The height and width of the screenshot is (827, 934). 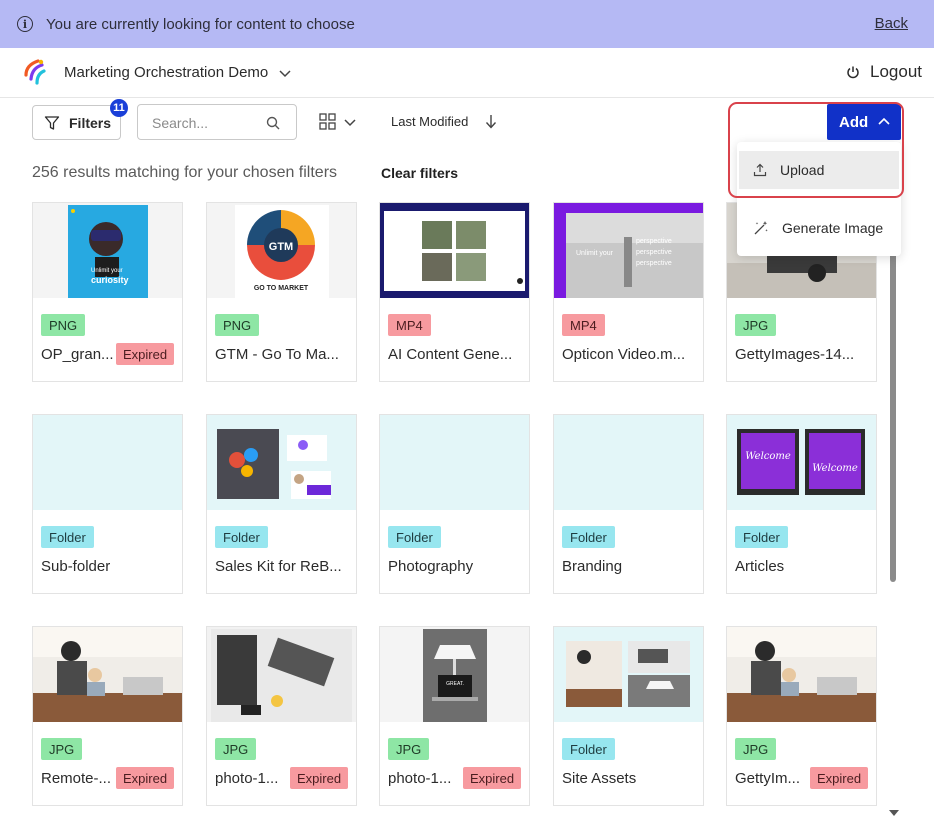 I want to click on scroll-down-arrow-icon, so click(x=894, y=813).